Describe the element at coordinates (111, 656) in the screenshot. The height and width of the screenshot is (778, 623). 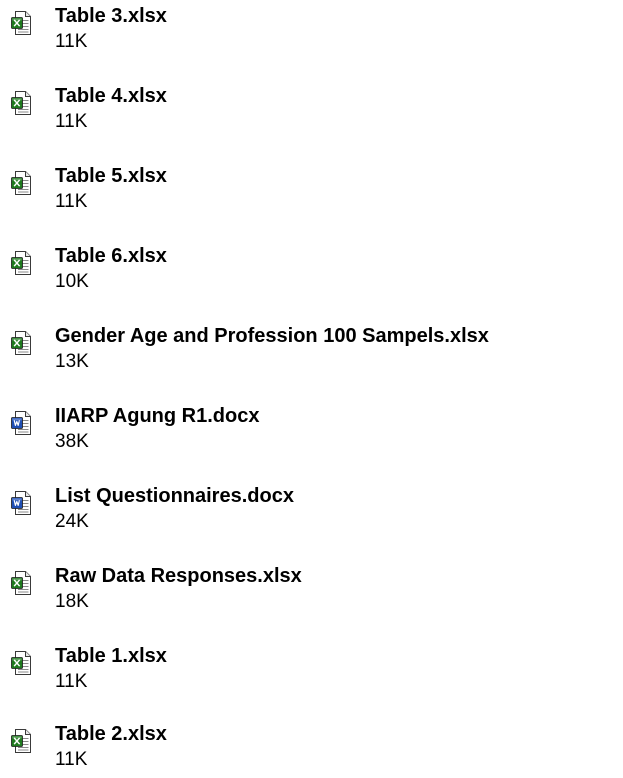
I see `file-name-link: Table 1.xlsx` at that location.